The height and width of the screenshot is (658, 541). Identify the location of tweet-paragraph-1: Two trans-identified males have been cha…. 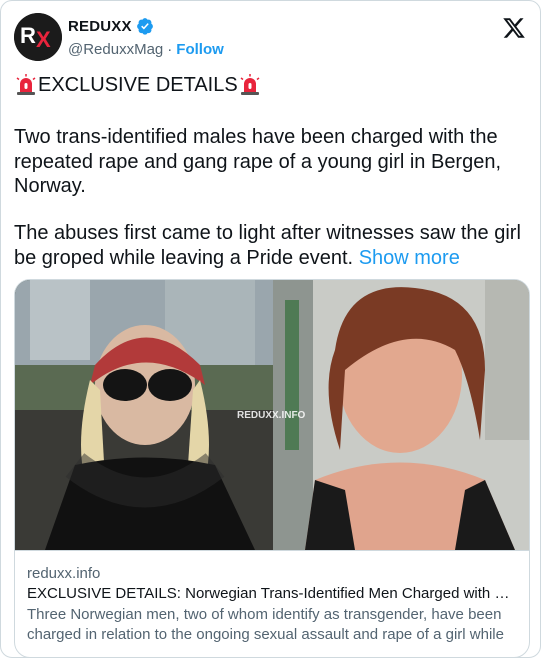
(258, 161).